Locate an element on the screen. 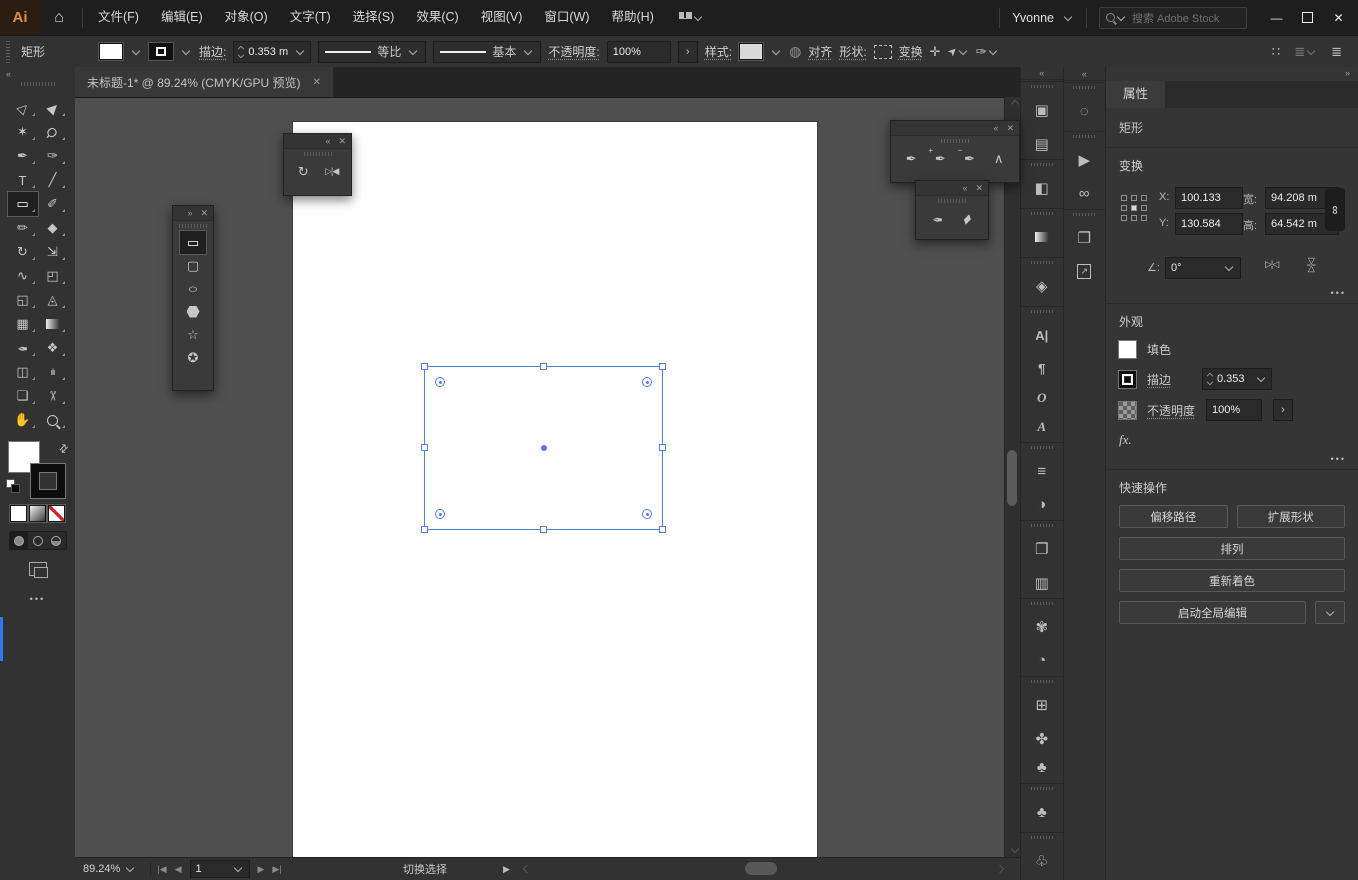 This screenshot has height=880, width=1358. more-options-icon: ••• is located at coordinates (1338, 459).